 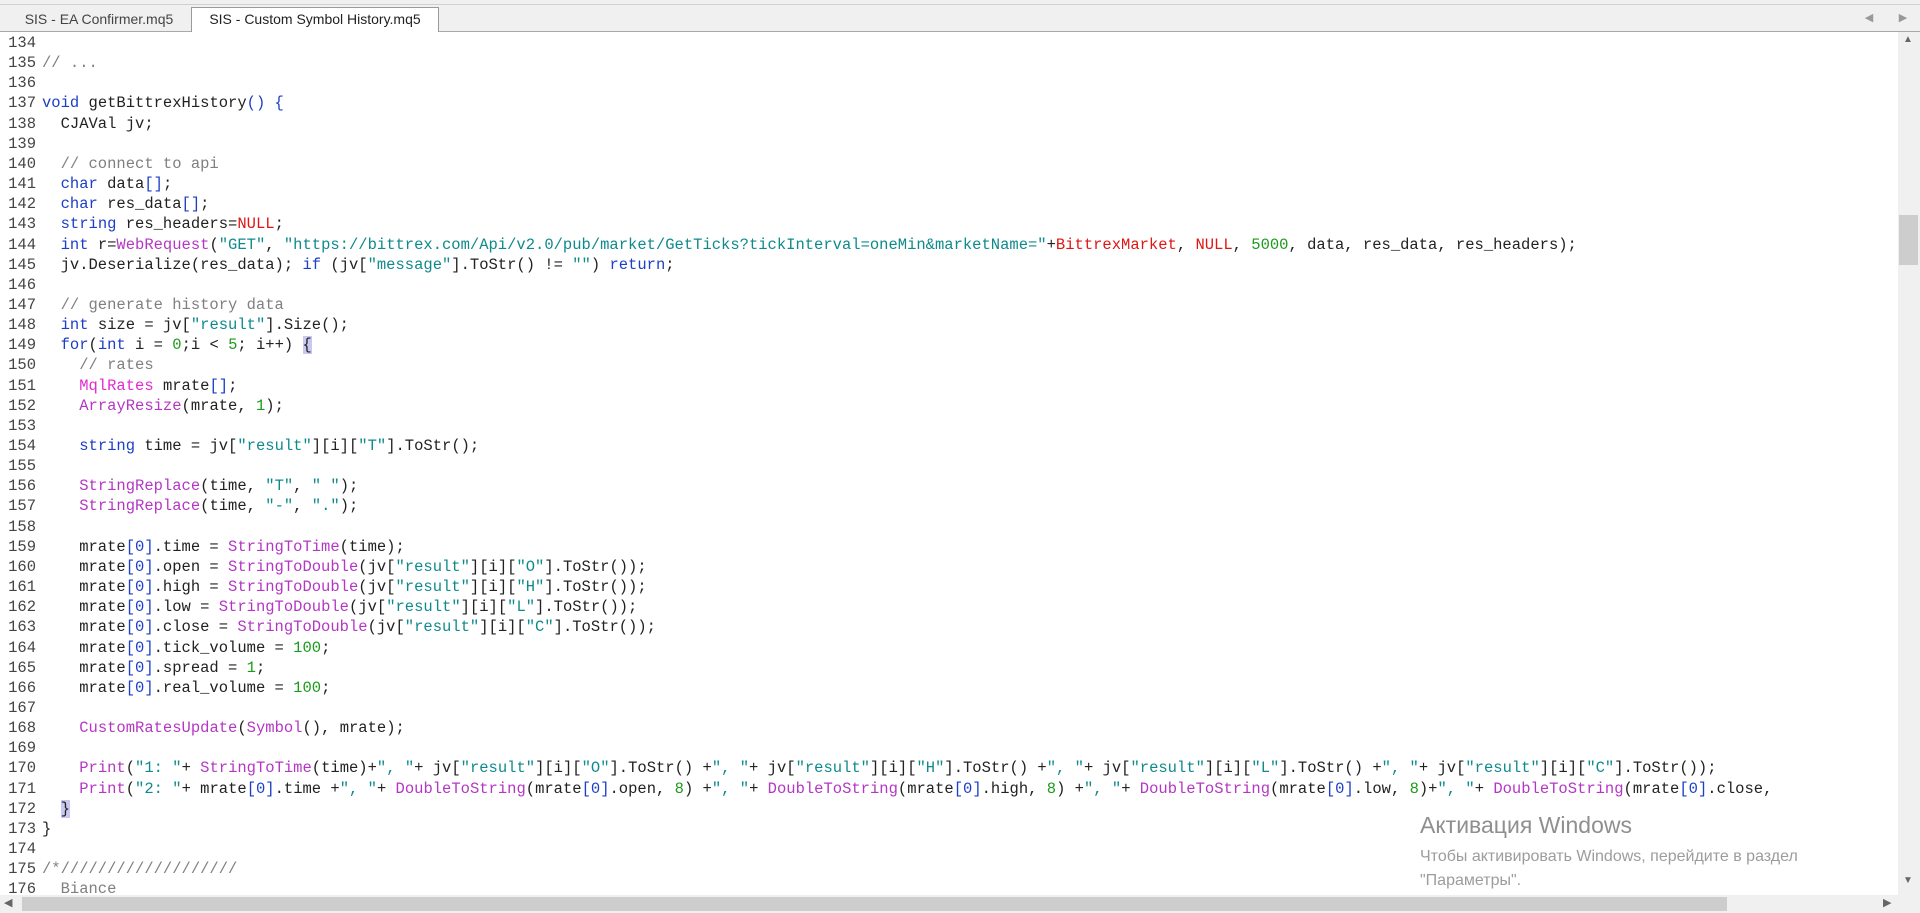 I want to click on code-line: 157 StringReplace(time, "-", ".");, so click(x=179, y=506).